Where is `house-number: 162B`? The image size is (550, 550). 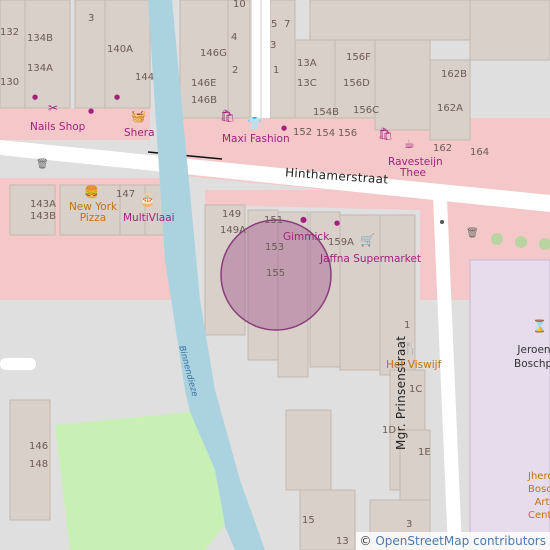
house-number: 162B is located at coordinates (454, 74).